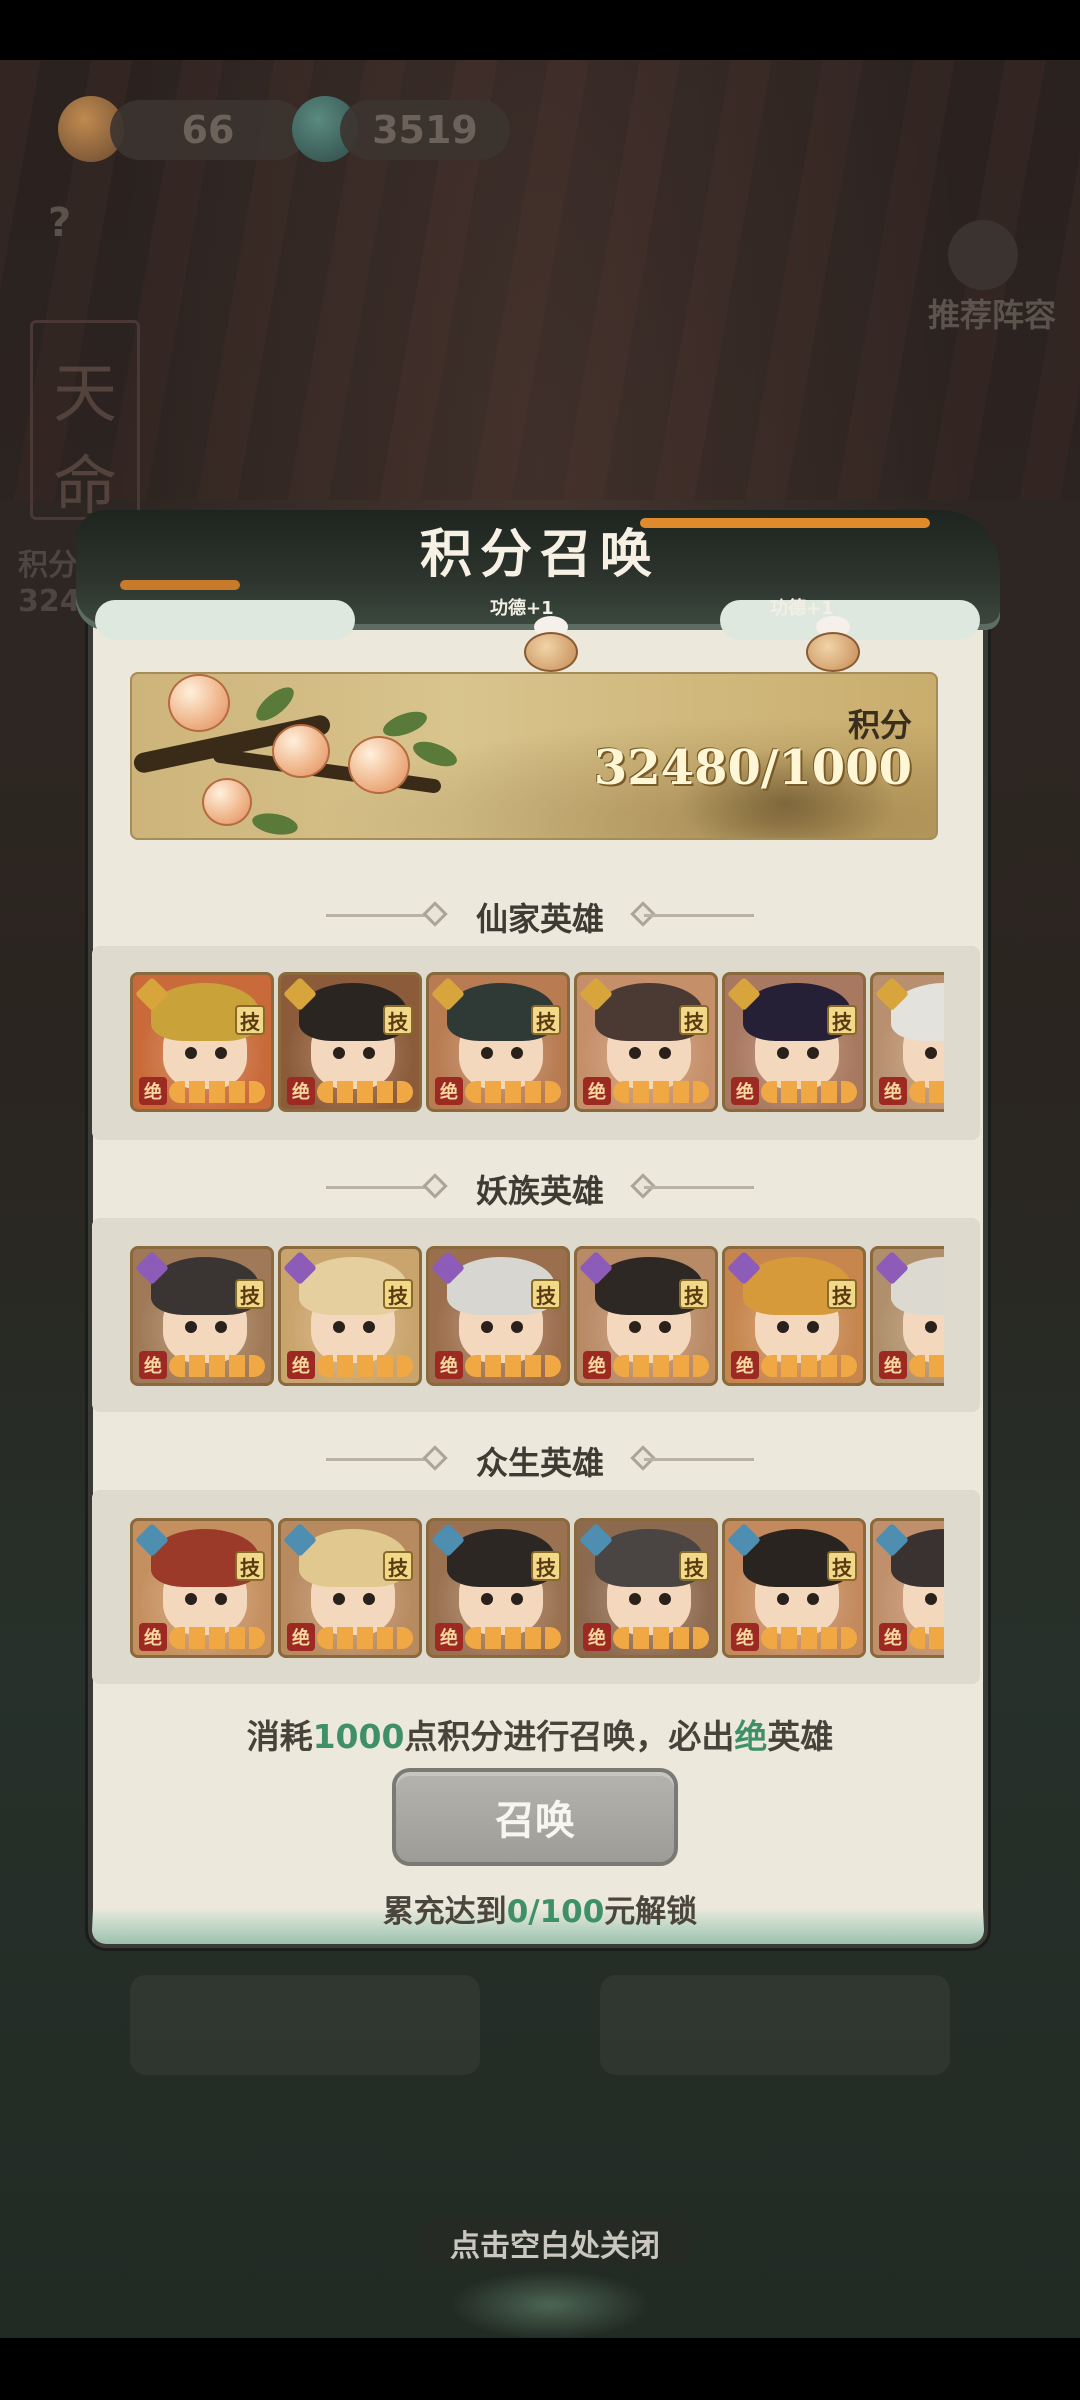 Image resolution: width=1080 pixels, height=2400 pixels. Describe the element at coordinates (539, 1191) in the screenshot. I see `section-title-demon: 妖族英雄` at that location.